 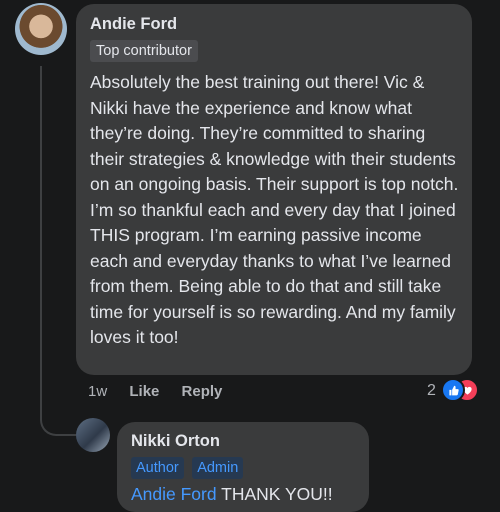 I want to click on like-button: Like, so click(x=144, y=391).